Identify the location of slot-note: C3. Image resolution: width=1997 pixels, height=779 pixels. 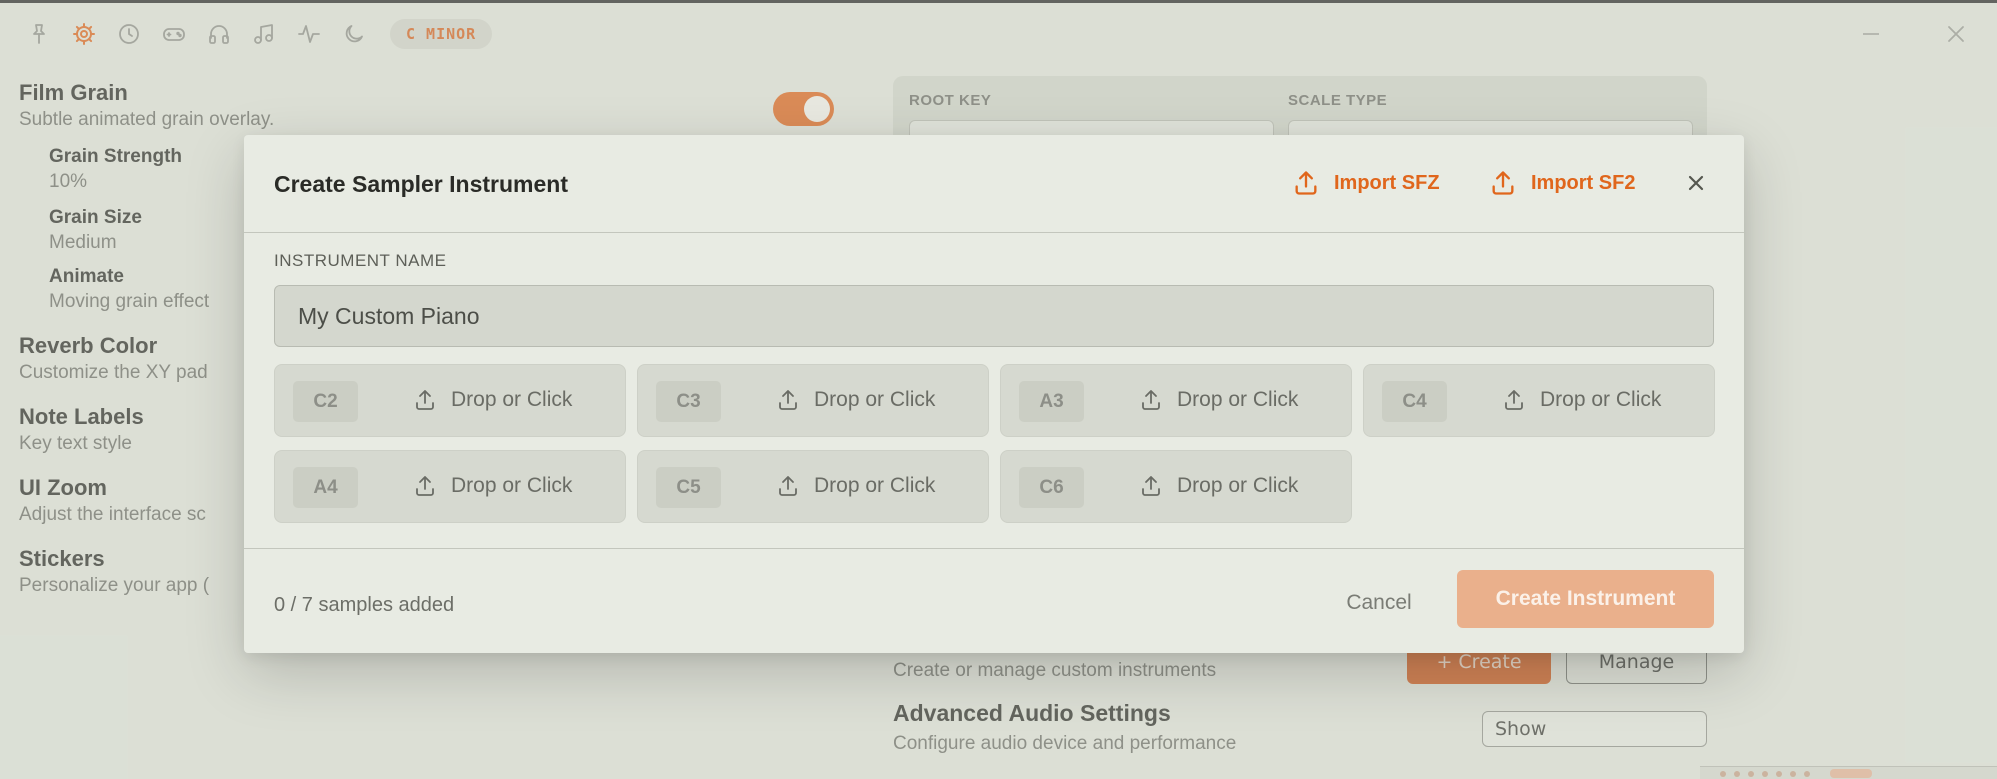
(688, 401).